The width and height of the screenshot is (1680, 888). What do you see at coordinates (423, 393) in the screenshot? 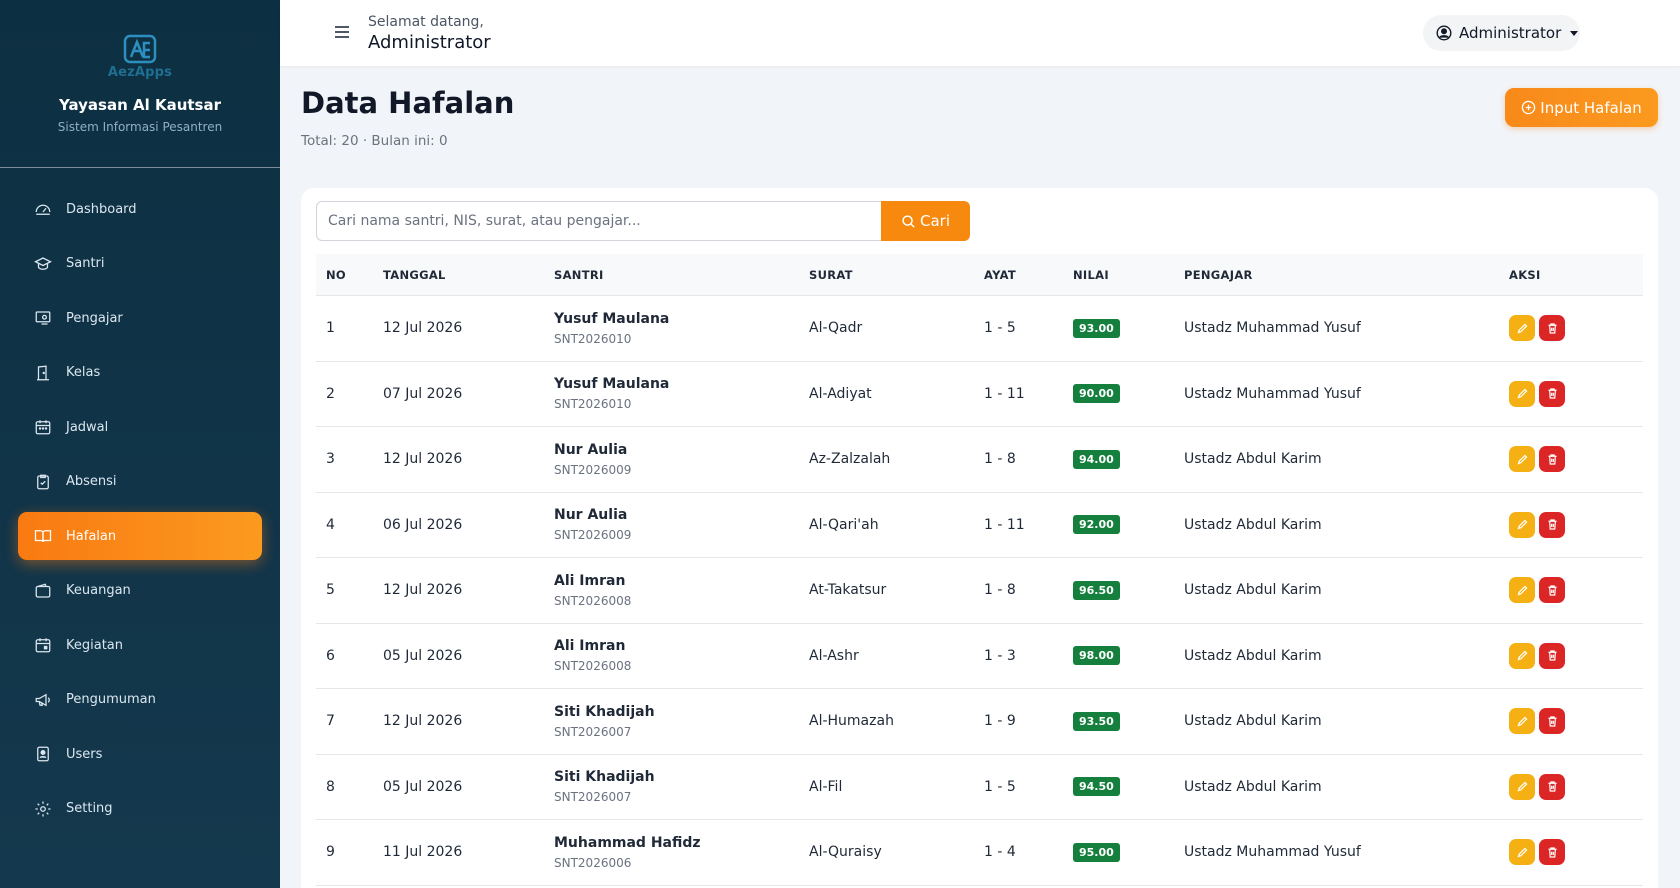
I see `cell-tanggal: 07 Jul 2026` at bounding box center [423, 393].